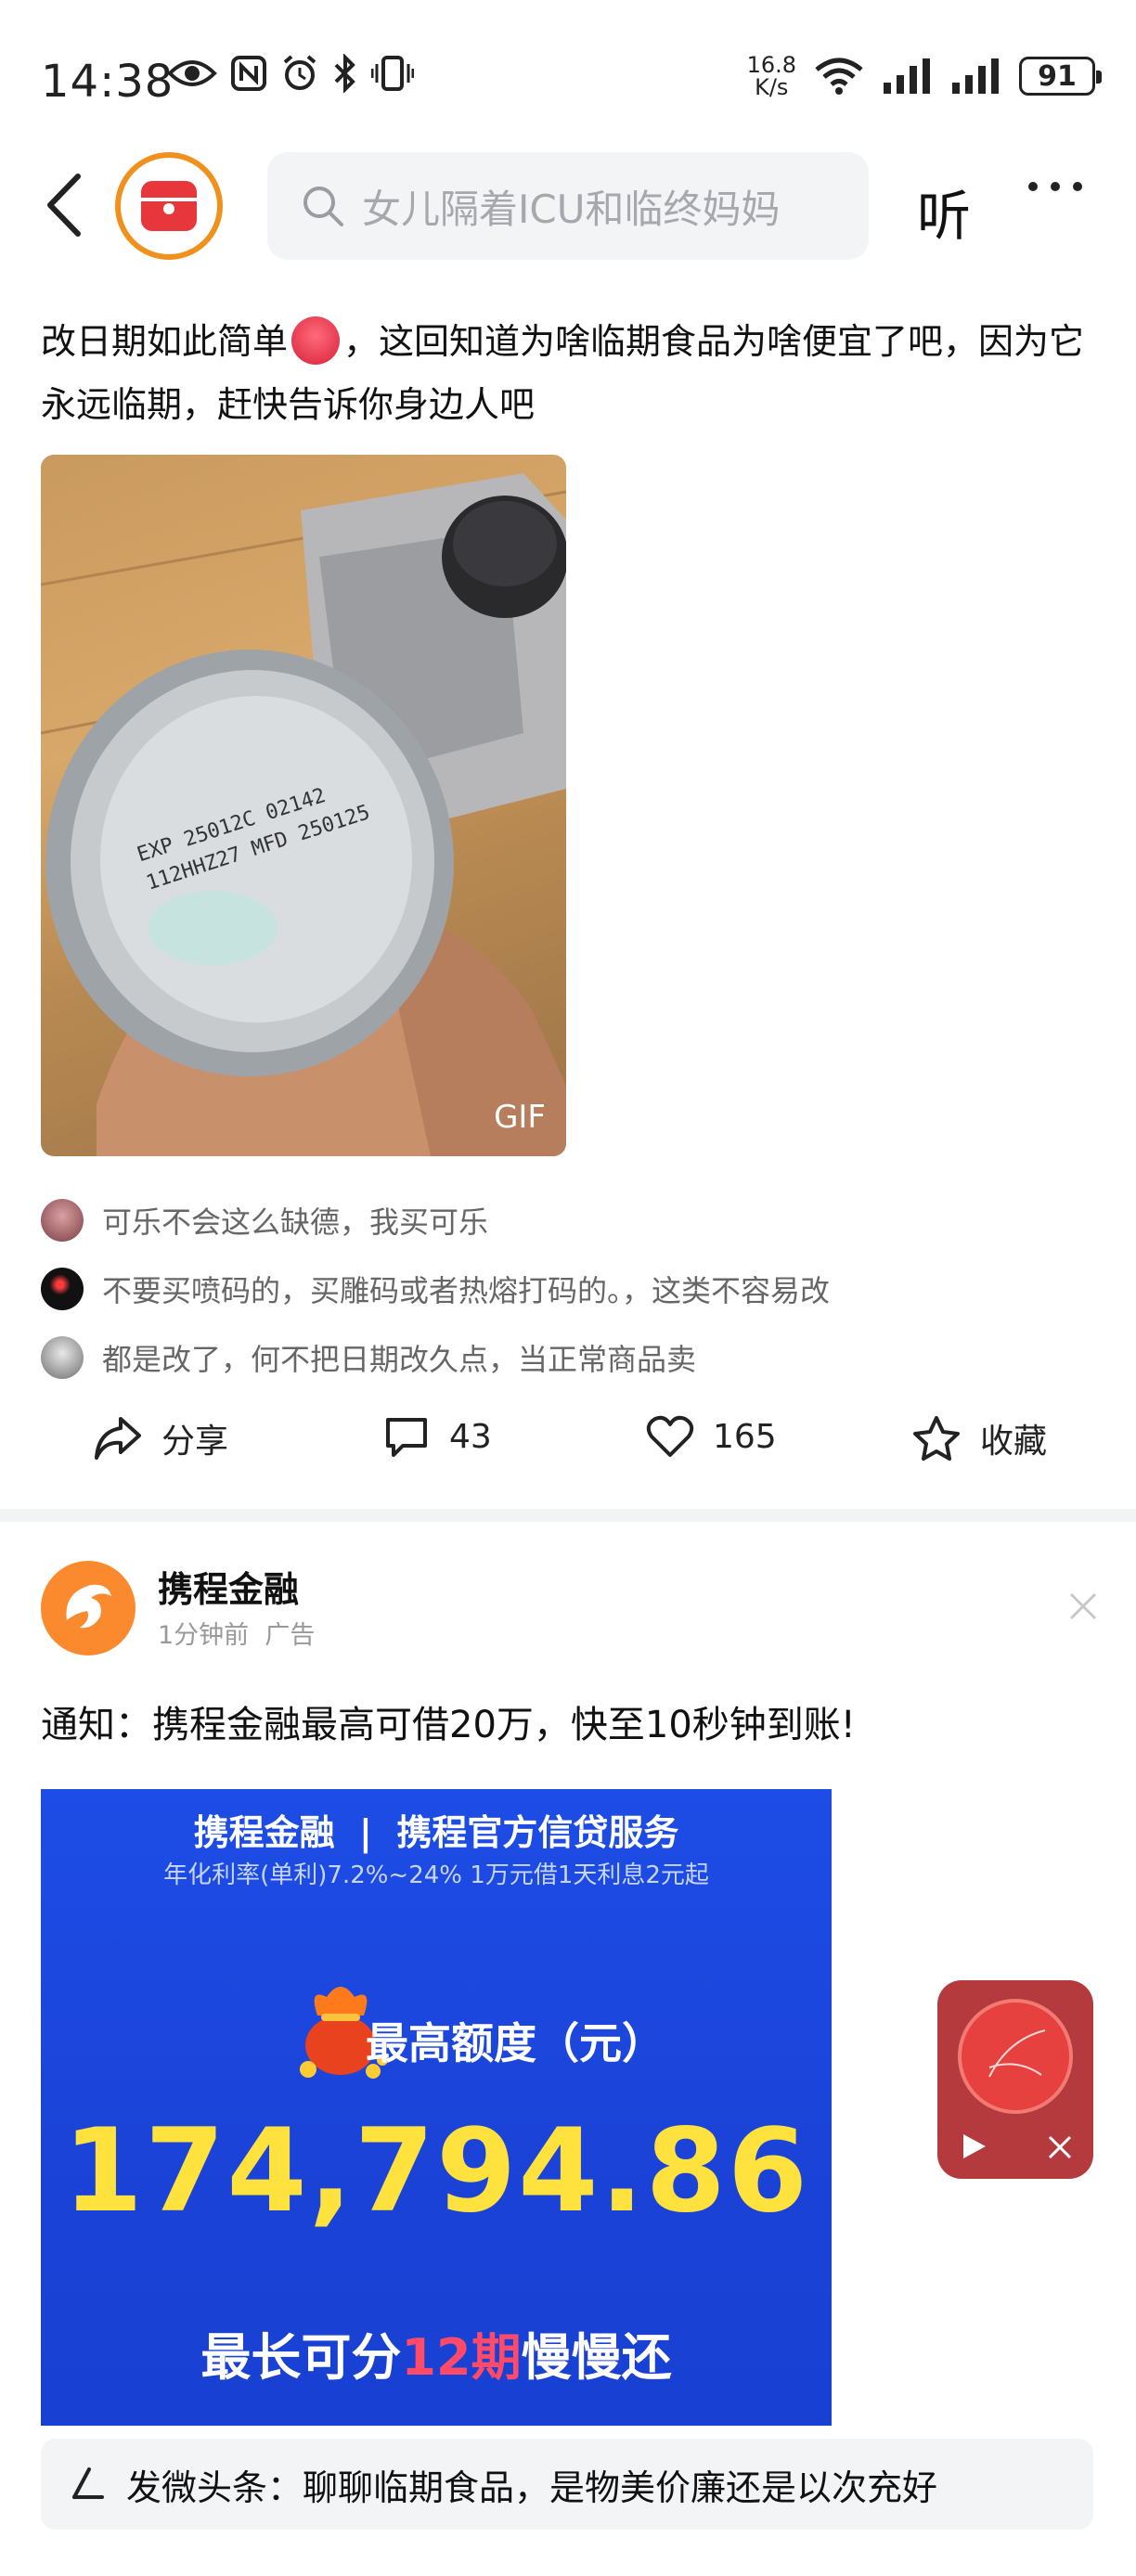 The height and width of the screenshot is (2576, 1136). I want to click on status-icons-right: 16.8 K/s 91, so click(924, 76).